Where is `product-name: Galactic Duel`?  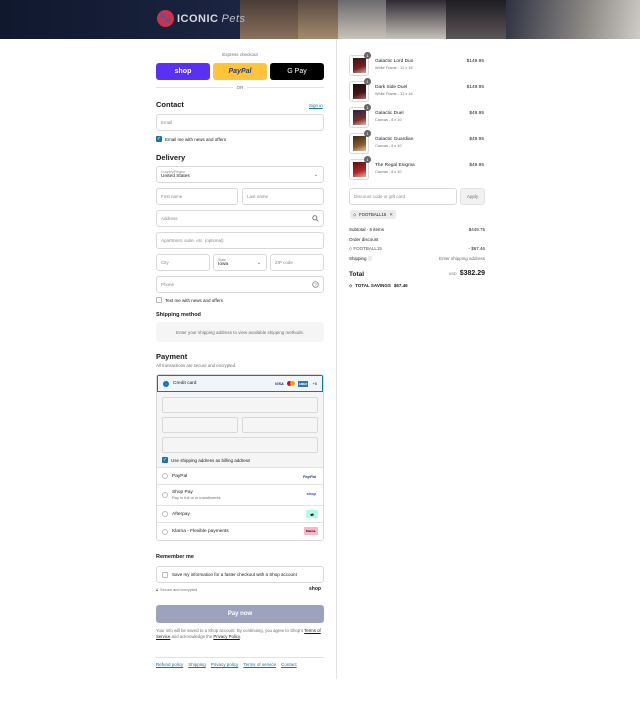
product-name: Galactic Duel is located at coordinates (389, 113).